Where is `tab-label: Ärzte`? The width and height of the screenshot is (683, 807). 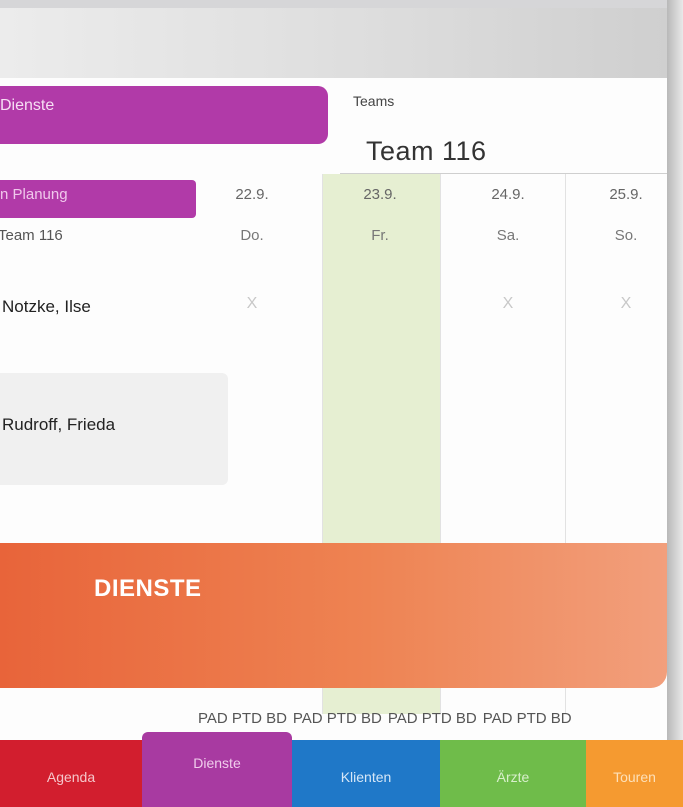
tab-label: Ärzte is located at coordinates (513, 777).